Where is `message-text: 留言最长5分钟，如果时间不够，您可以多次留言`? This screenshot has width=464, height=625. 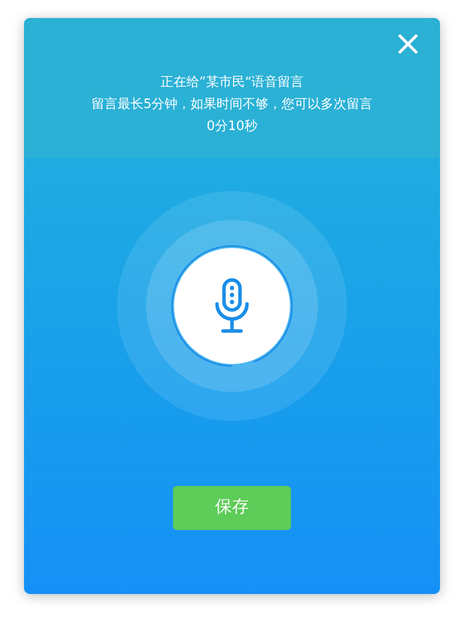
message-text: 留言最长5分钟，如果时间不够，您可以多次留言 is located at coordinates (232, 105).